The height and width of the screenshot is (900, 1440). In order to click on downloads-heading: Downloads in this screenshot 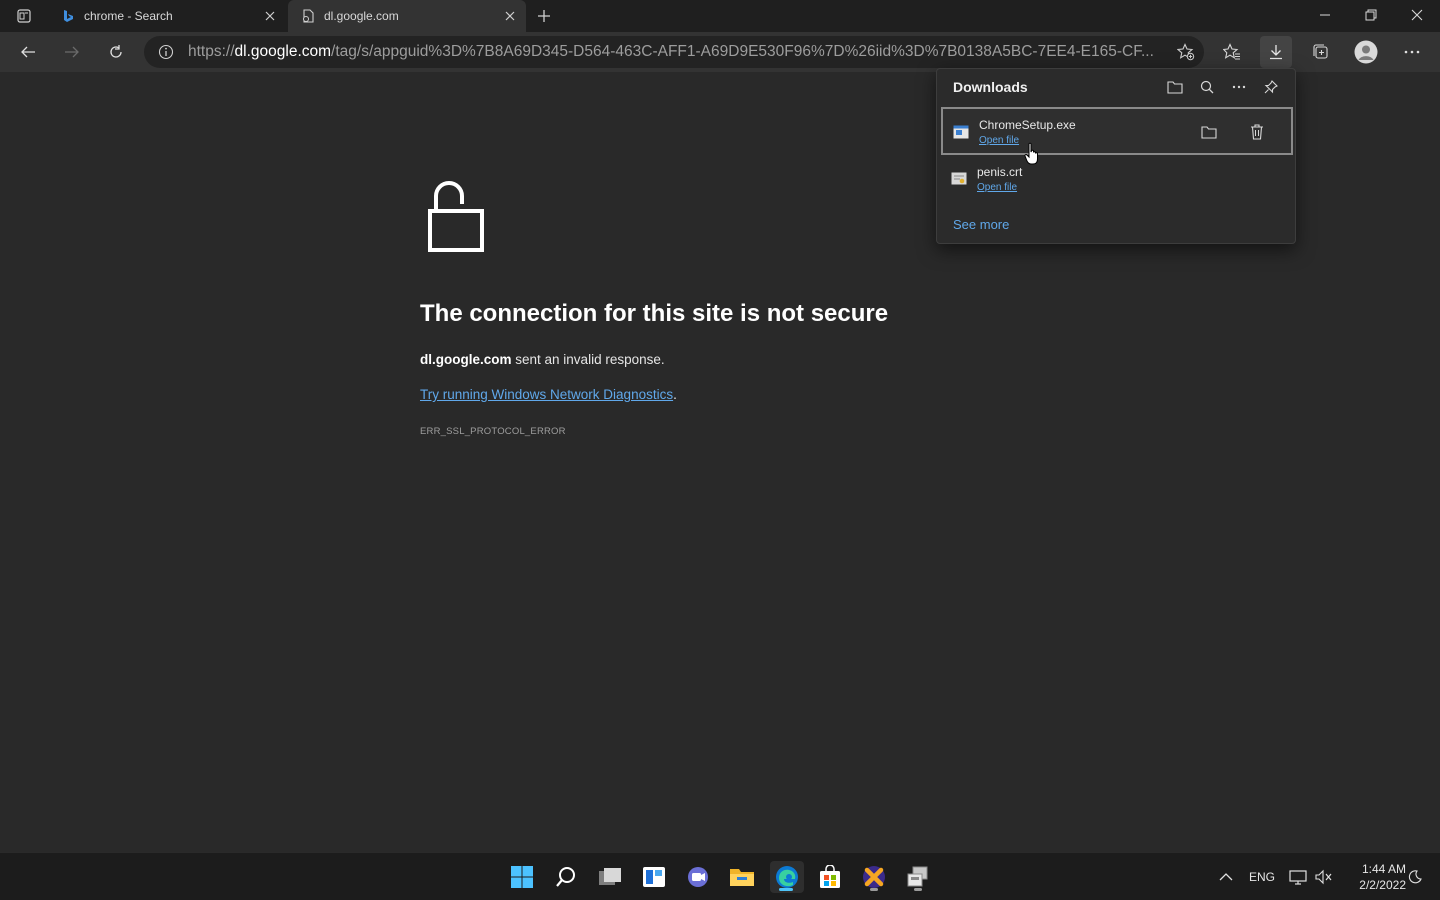, I will do `click(990, 87)`.